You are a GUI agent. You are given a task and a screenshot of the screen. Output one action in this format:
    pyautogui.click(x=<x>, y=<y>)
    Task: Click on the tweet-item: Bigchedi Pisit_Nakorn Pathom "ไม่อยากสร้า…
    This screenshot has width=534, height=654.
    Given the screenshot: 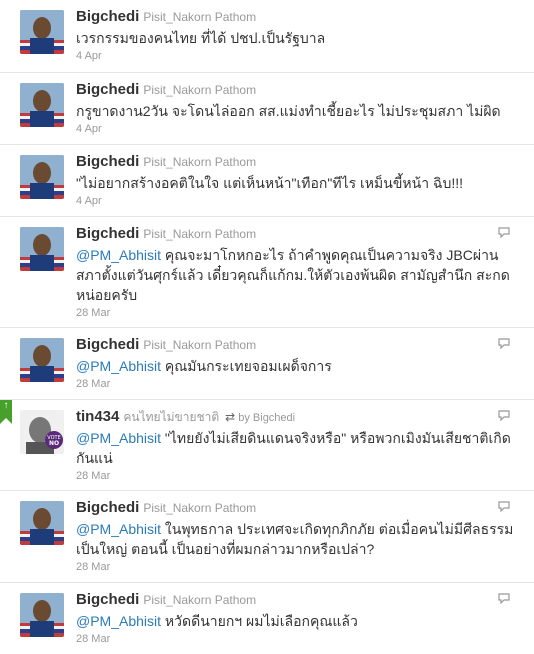 What is the action you would take?
    pyautogui.click(x=267, y=181)
    